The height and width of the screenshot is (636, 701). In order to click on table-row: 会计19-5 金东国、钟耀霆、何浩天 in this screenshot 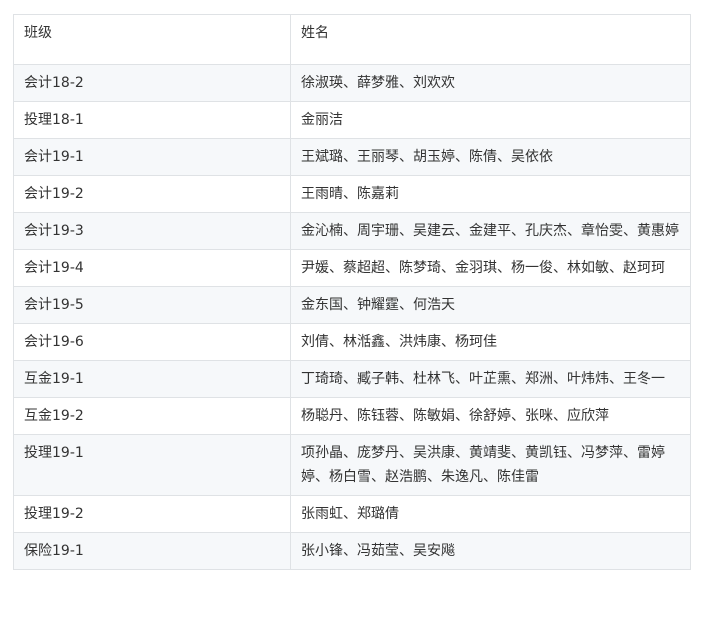, I will do `click(352, 305)`.